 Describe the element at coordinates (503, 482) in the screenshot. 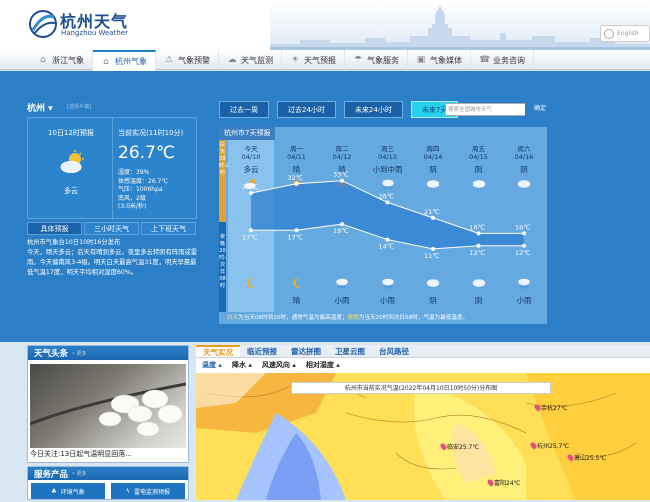

I see `map-pin: 富阳24℃` at that location.